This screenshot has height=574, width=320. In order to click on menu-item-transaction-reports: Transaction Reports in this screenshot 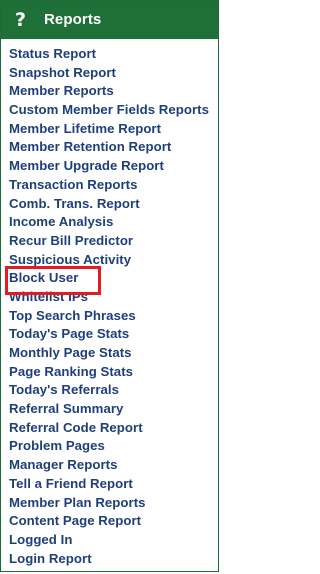, I will do `click(109, 185)`.